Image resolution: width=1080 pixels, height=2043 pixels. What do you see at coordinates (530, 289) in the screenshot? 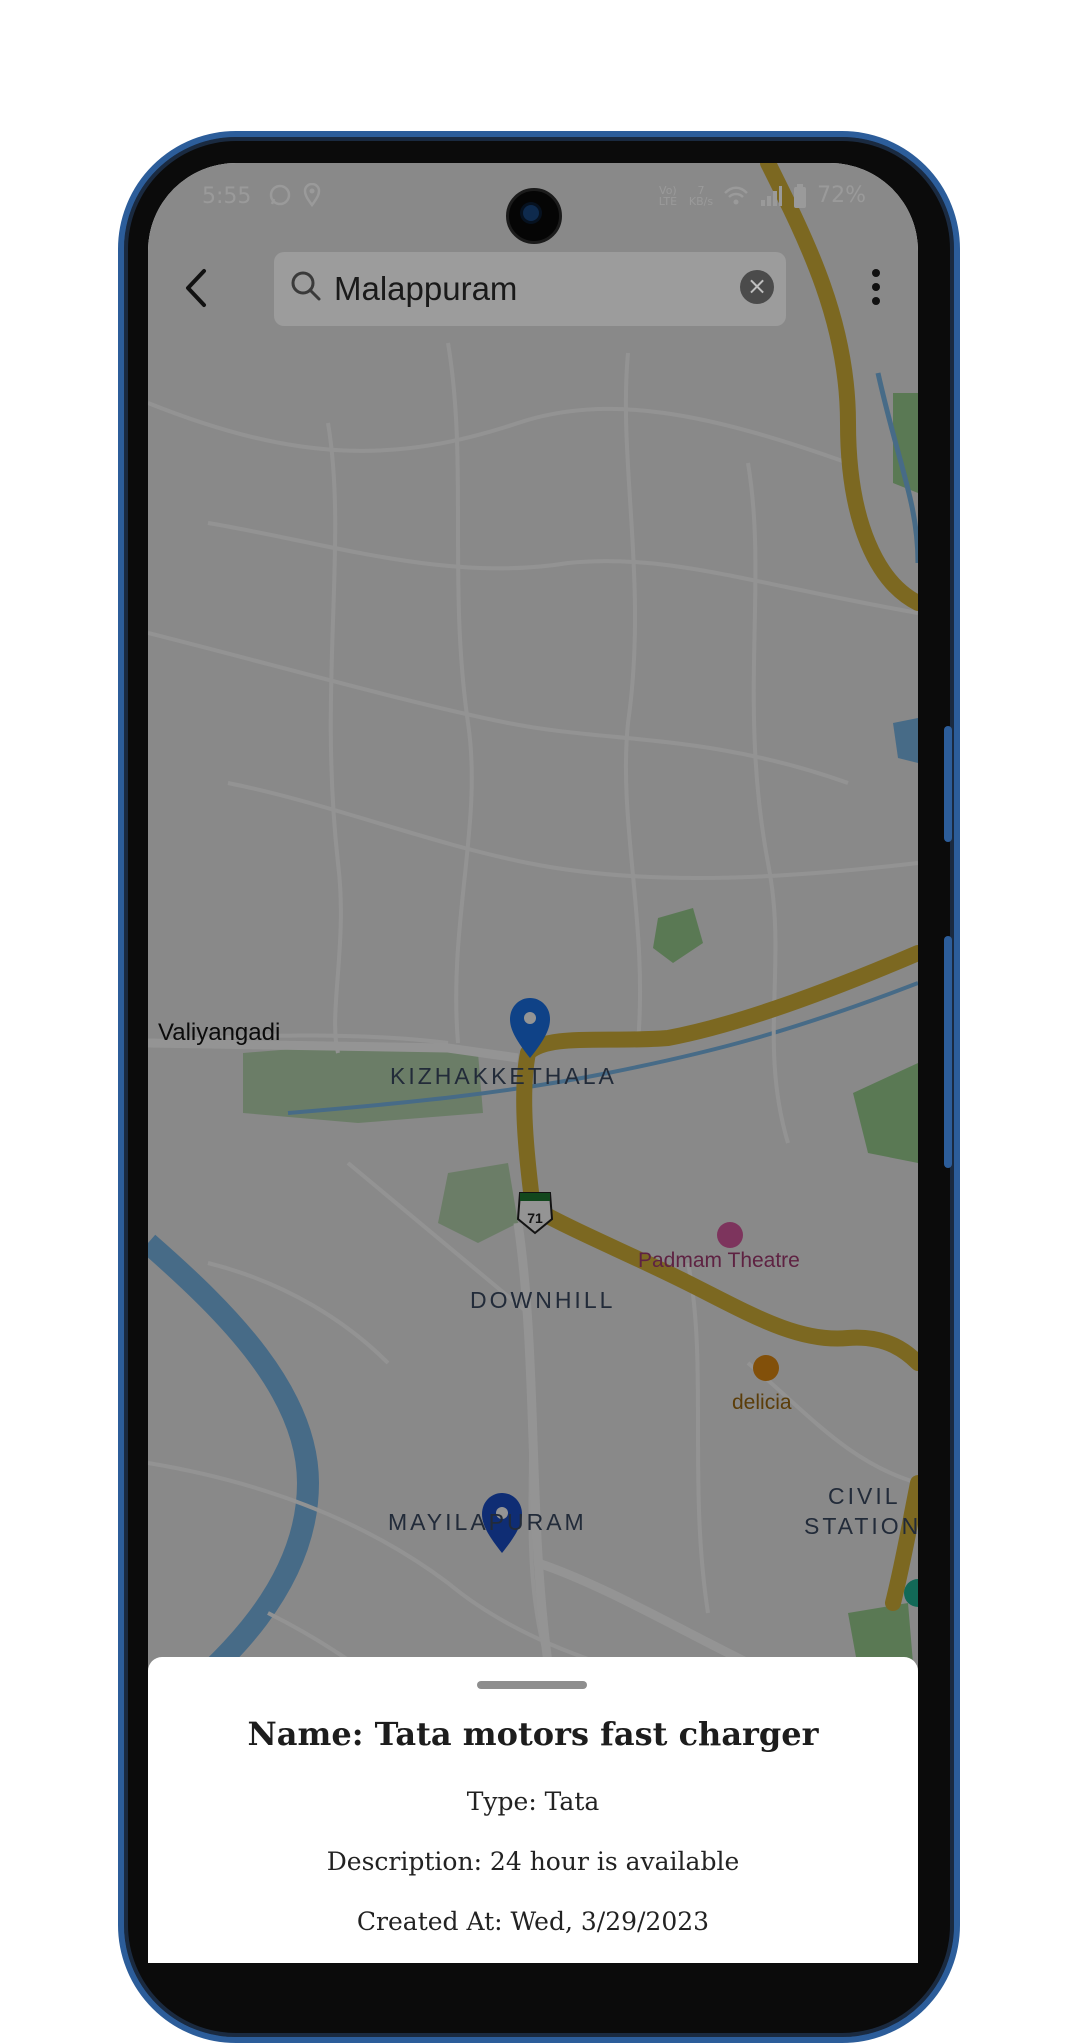
I see `search-bar: Malappuram ×` at bounding box center [530, 289].